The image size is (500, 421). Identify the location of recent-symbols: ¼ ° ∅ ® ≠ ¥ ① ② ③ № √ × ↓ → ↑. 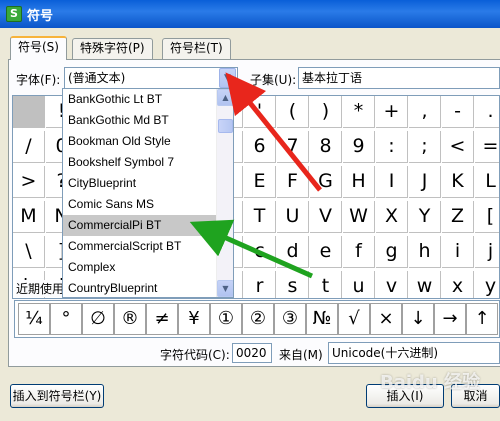
(257, 319).